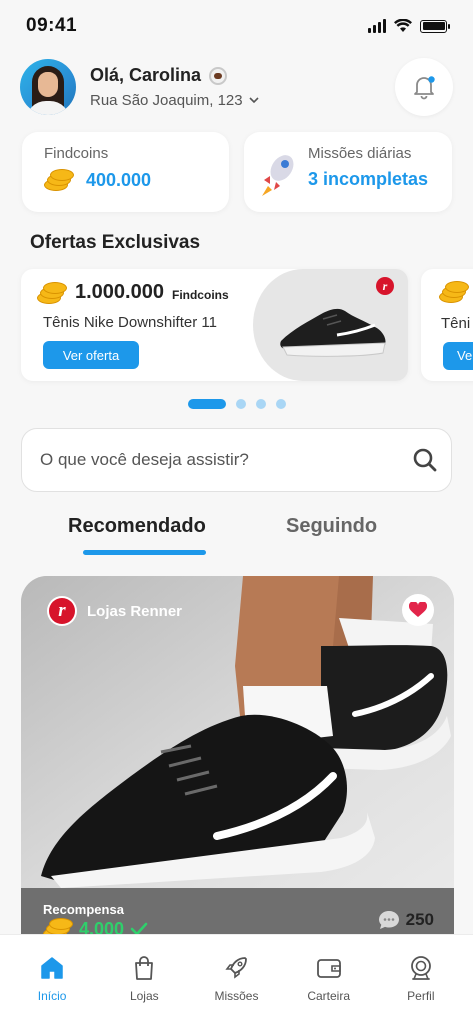 This screenshot has height=1024, width=473. I want to click on status-time: 09:41, so click(52, 25).